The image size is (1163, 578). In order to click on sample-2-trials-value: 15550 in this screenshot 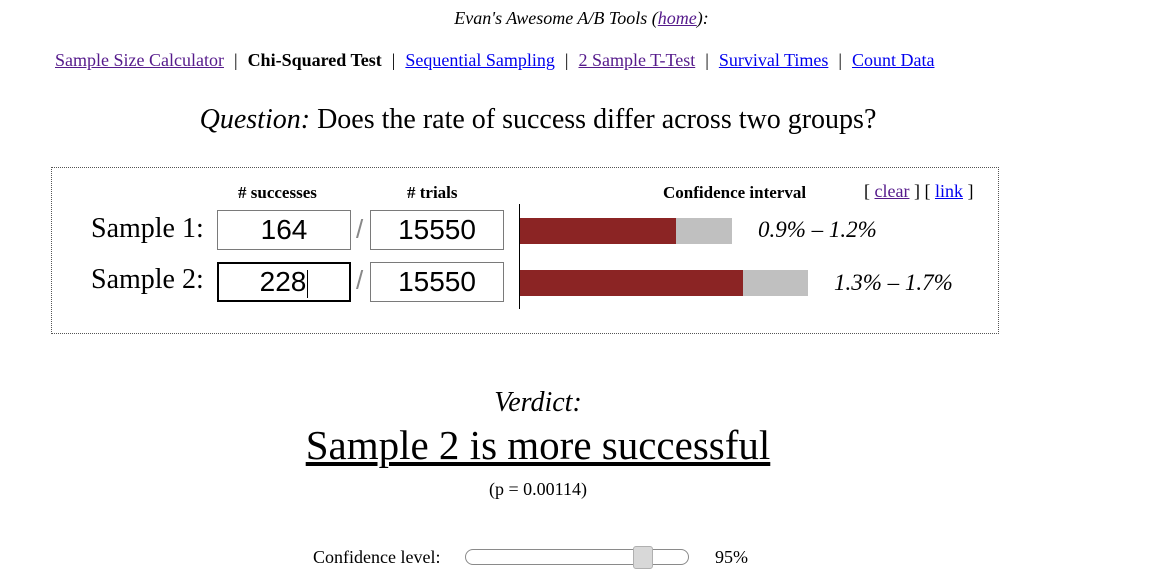, I will do `click(437, 281)`.